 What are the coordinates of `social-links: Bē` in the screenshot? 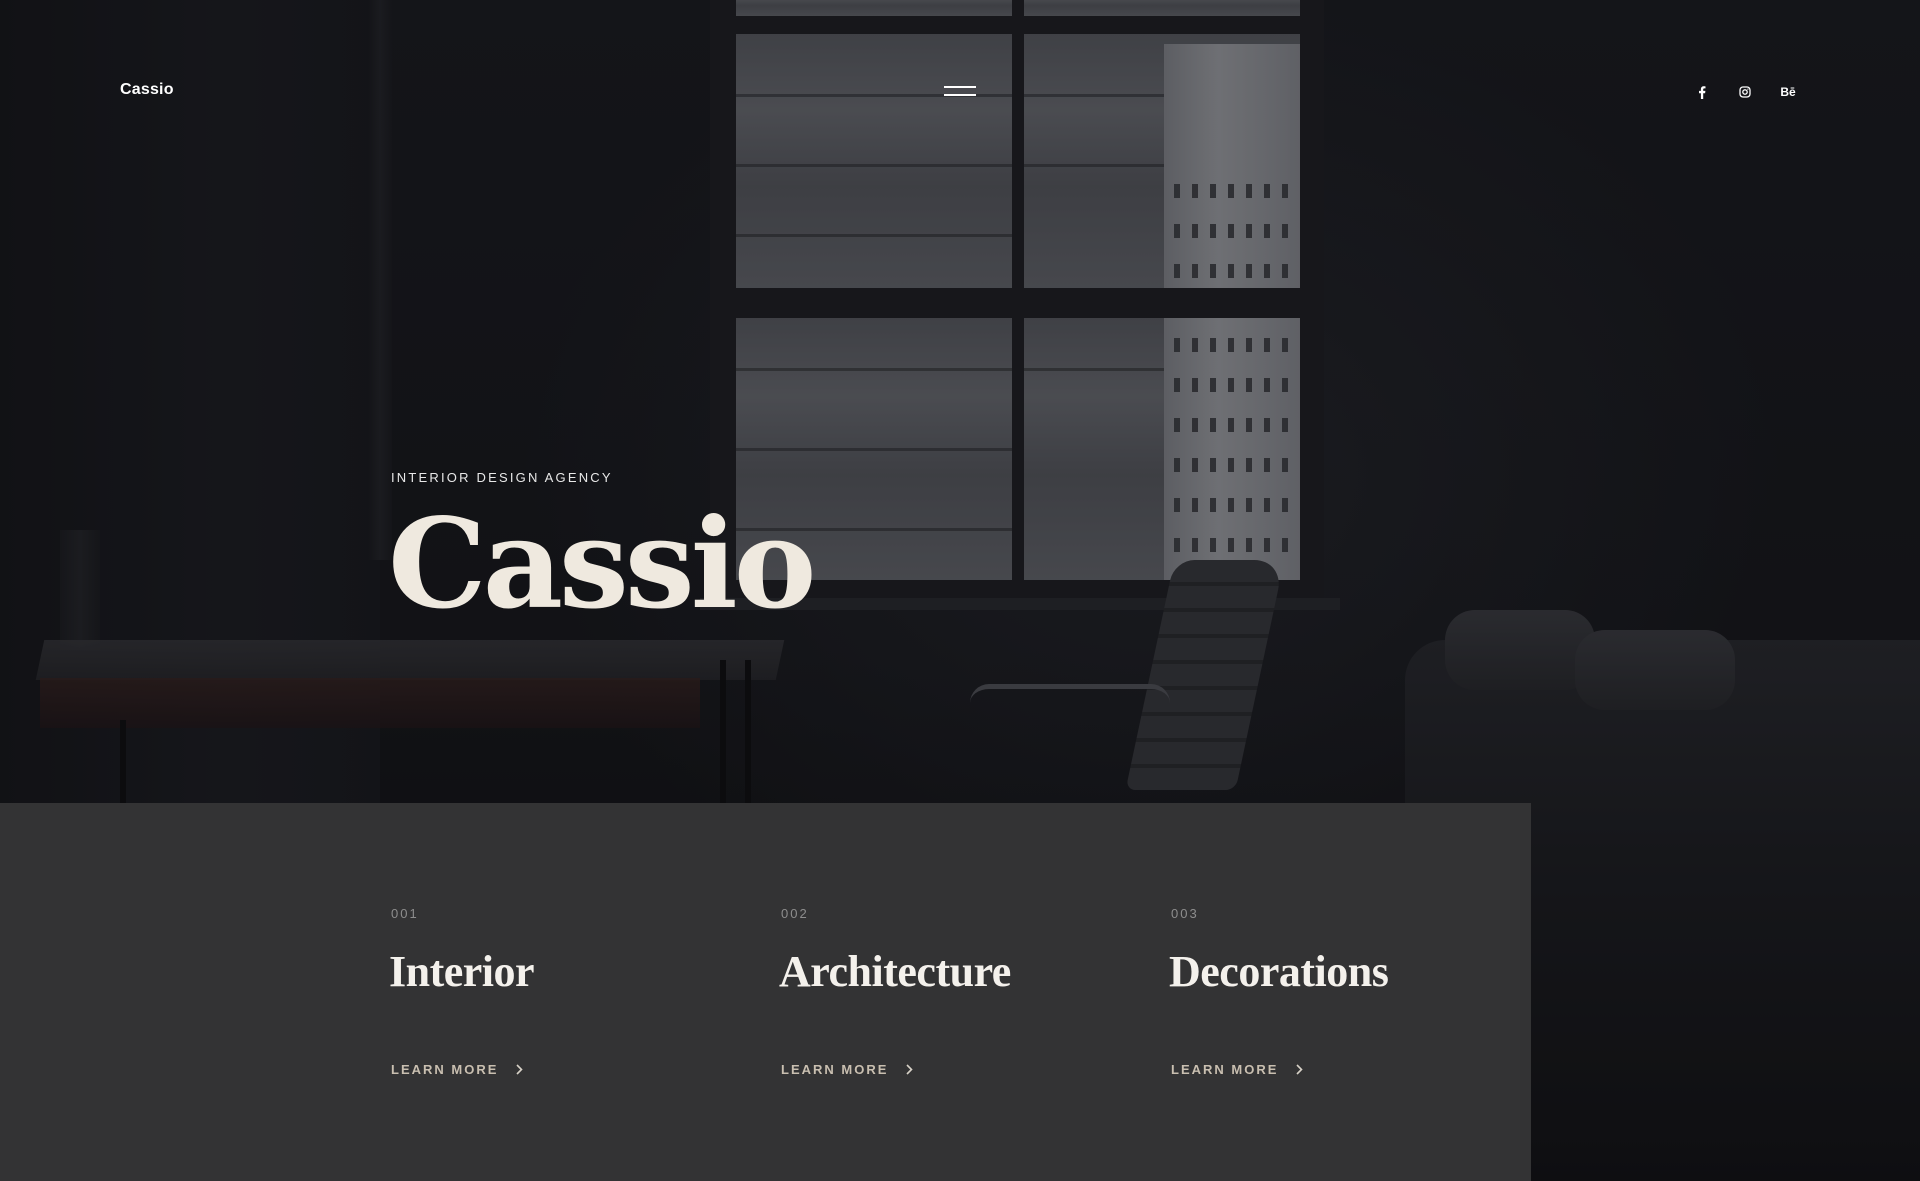 It's located at (1735, 92).